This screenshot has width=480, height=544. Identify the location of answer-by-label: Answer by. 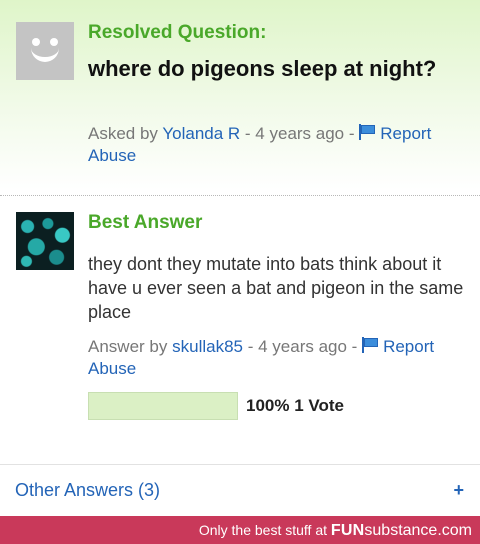
(128, 346).